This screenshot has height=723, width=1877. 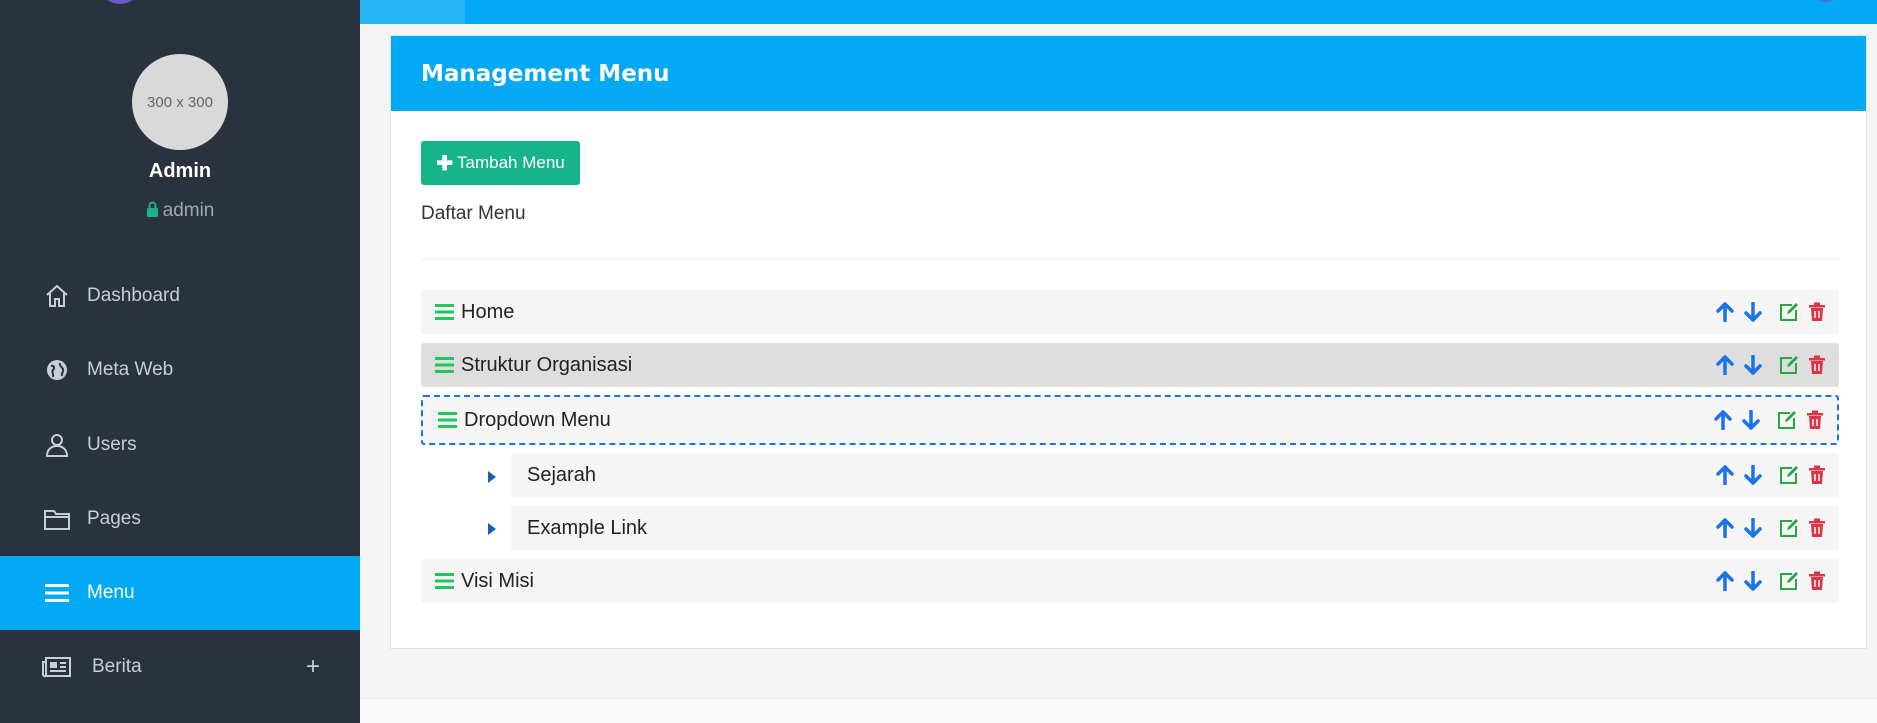 I want to click on sidebar-item-label: Users, so click(x=112, y=444).